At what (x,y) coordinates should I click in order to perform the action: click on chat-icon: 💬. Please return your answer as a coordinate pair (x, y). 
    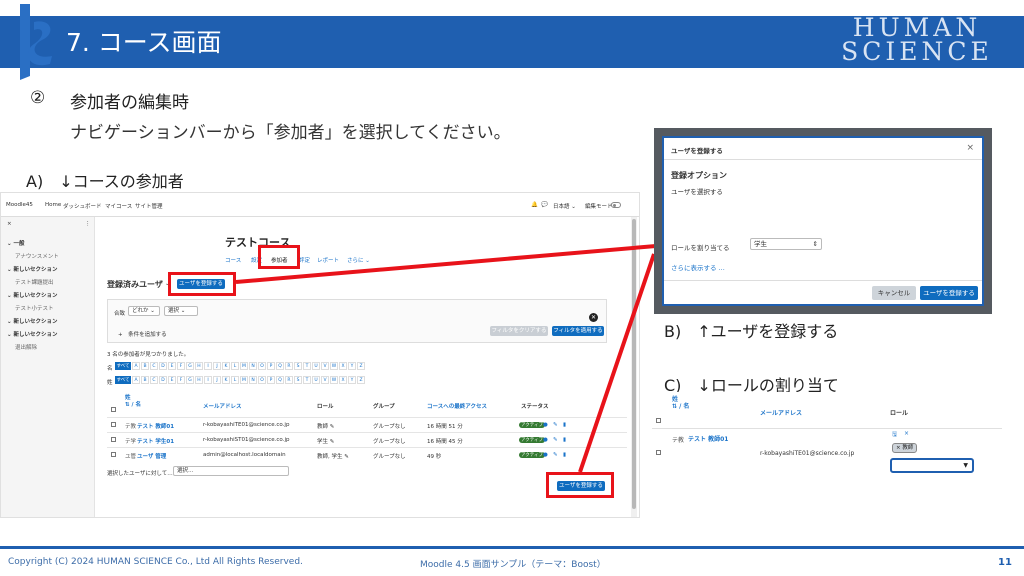
    Looking at the image, I should click on (544, 205).